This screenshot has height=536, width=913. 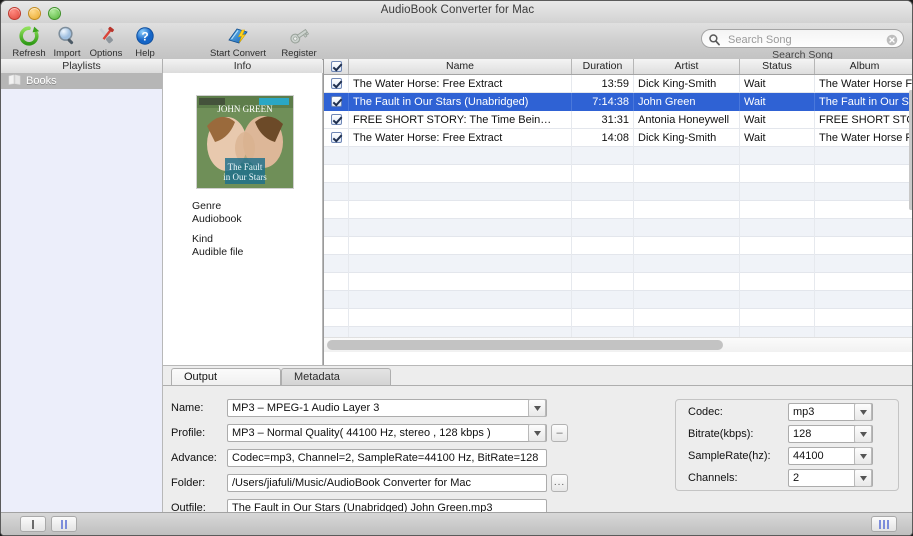 What do you see at coordinates (910, 220) in the screenshot?
I see `vertical-scrollbar` at bounding box center [910, 220].